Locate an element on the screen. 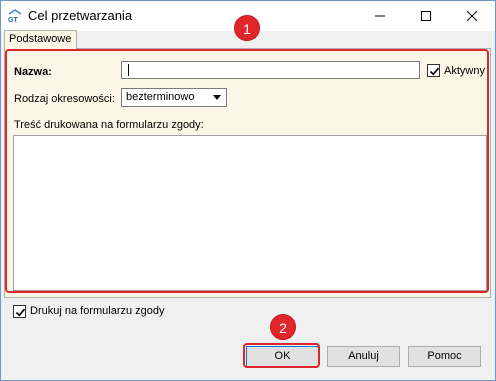 The height and width of the screenshot is (381, 496). ok-button: OK is located at coordinates (282, 356).